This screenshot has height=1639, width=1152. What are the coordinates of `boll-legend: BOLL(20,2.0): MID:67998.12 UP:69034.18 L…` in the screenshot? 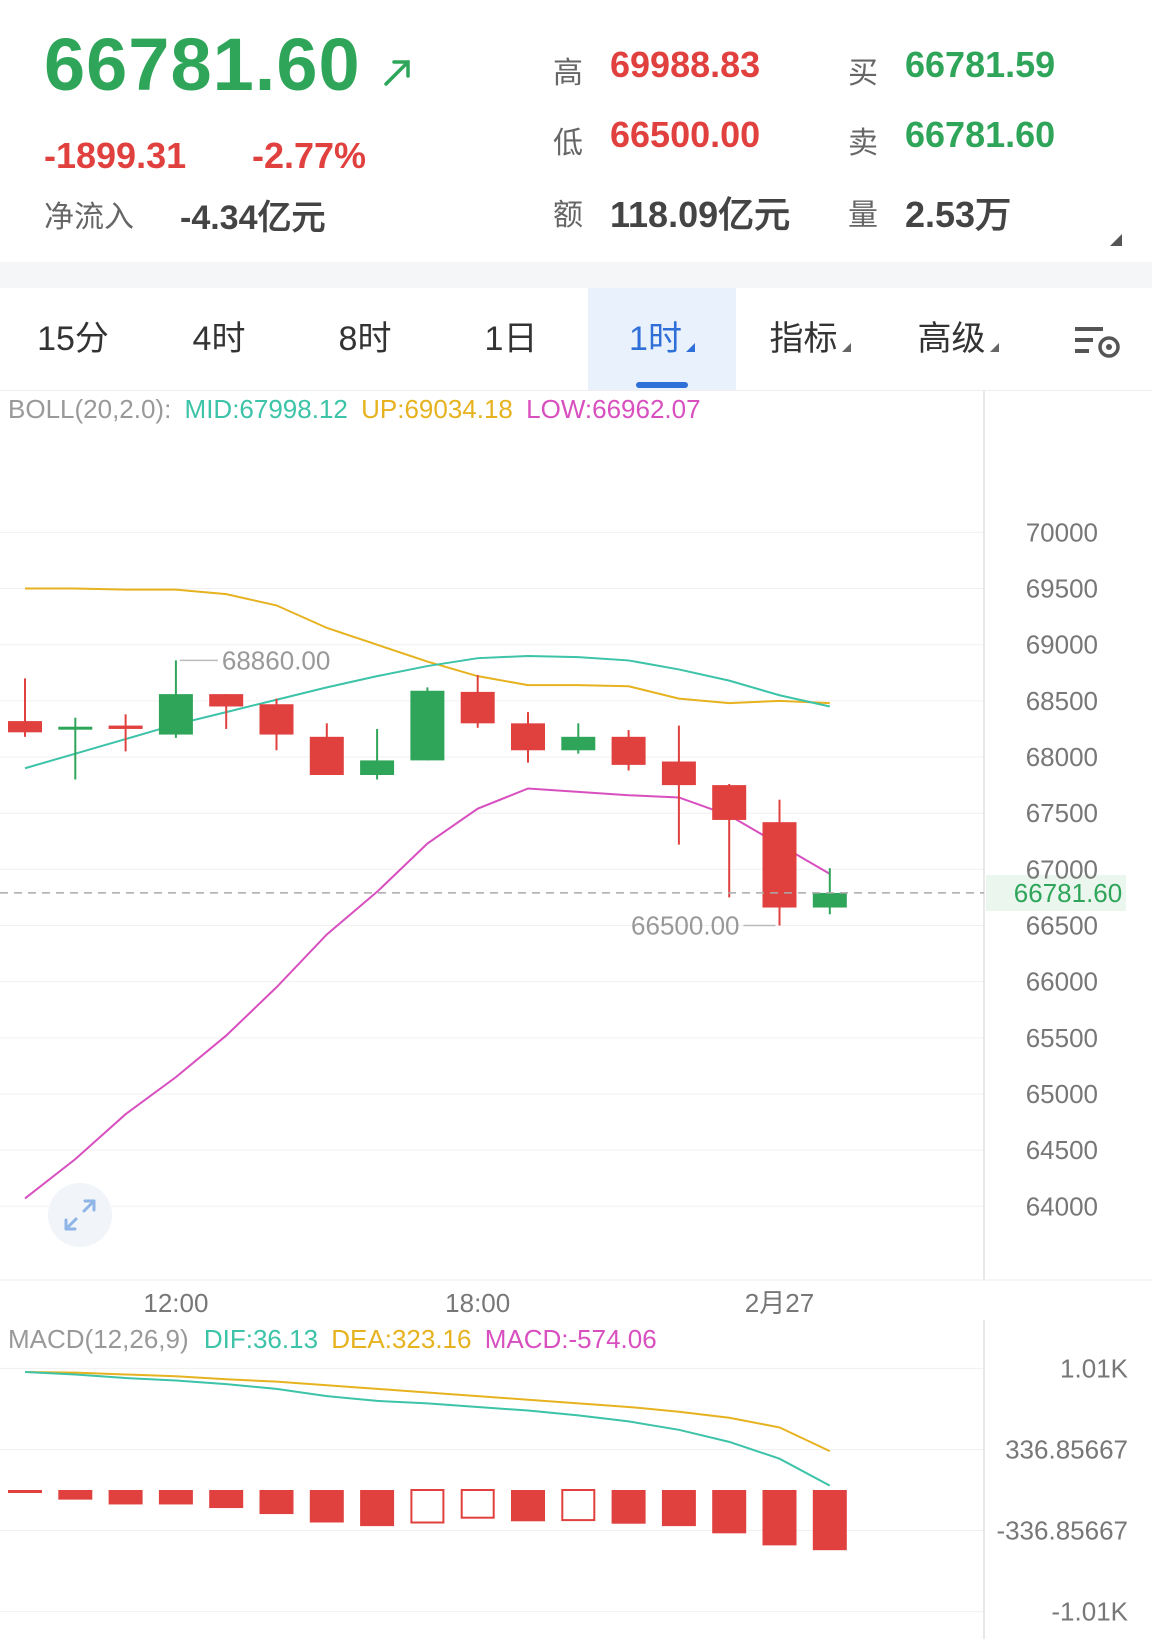 It's located at (354, 409).